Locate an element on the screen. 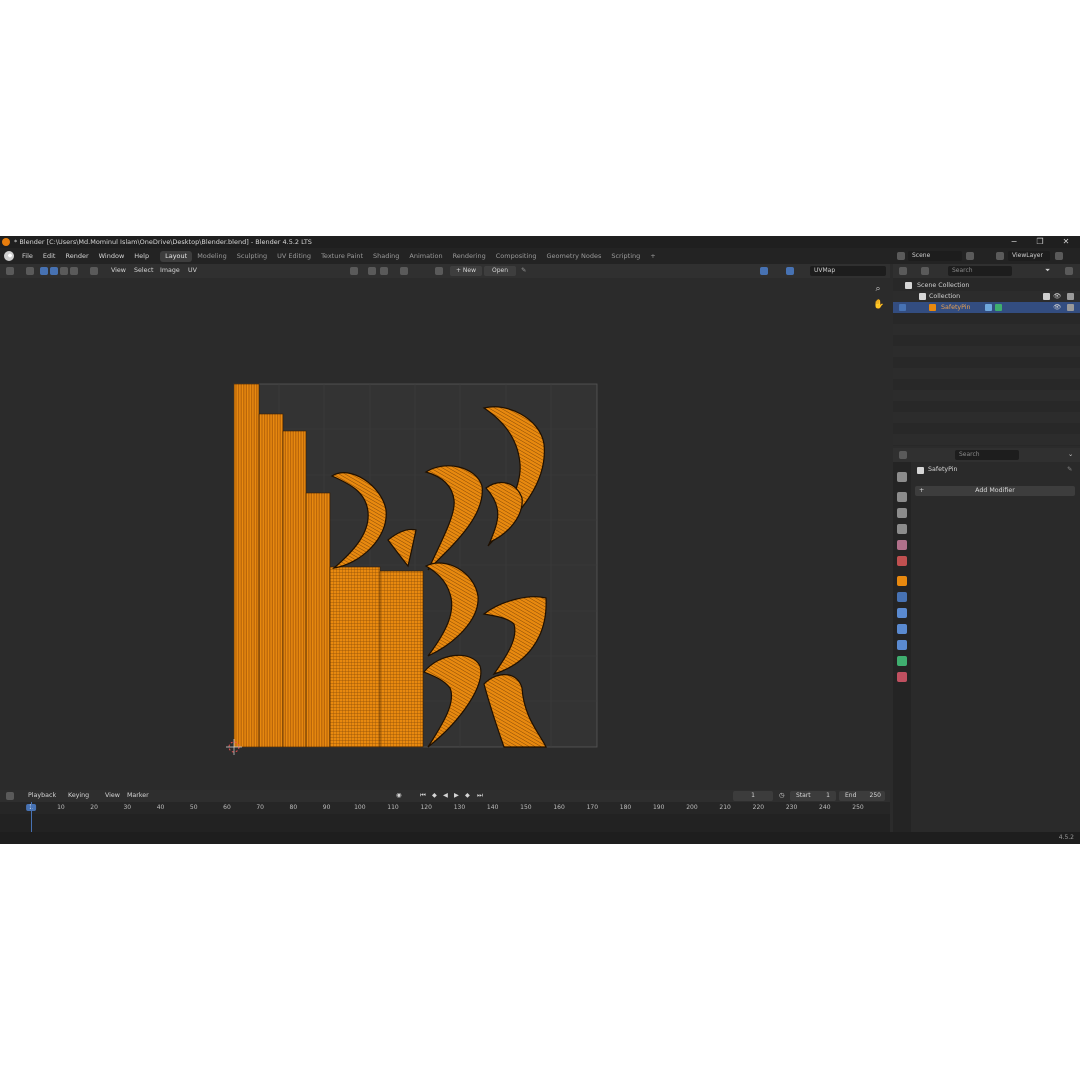 The height and width of the screenshot is (1080, 1080). menu-view: View is located at coordinates (118, 271).